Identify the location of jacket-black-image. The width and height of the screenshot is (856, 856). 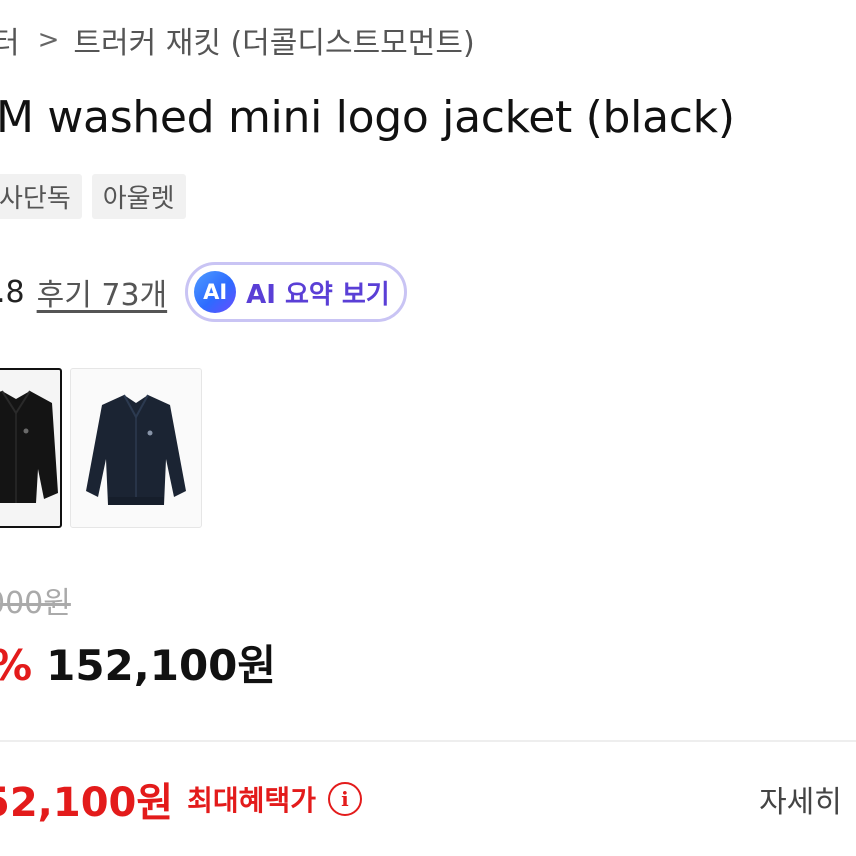
(29, 446).